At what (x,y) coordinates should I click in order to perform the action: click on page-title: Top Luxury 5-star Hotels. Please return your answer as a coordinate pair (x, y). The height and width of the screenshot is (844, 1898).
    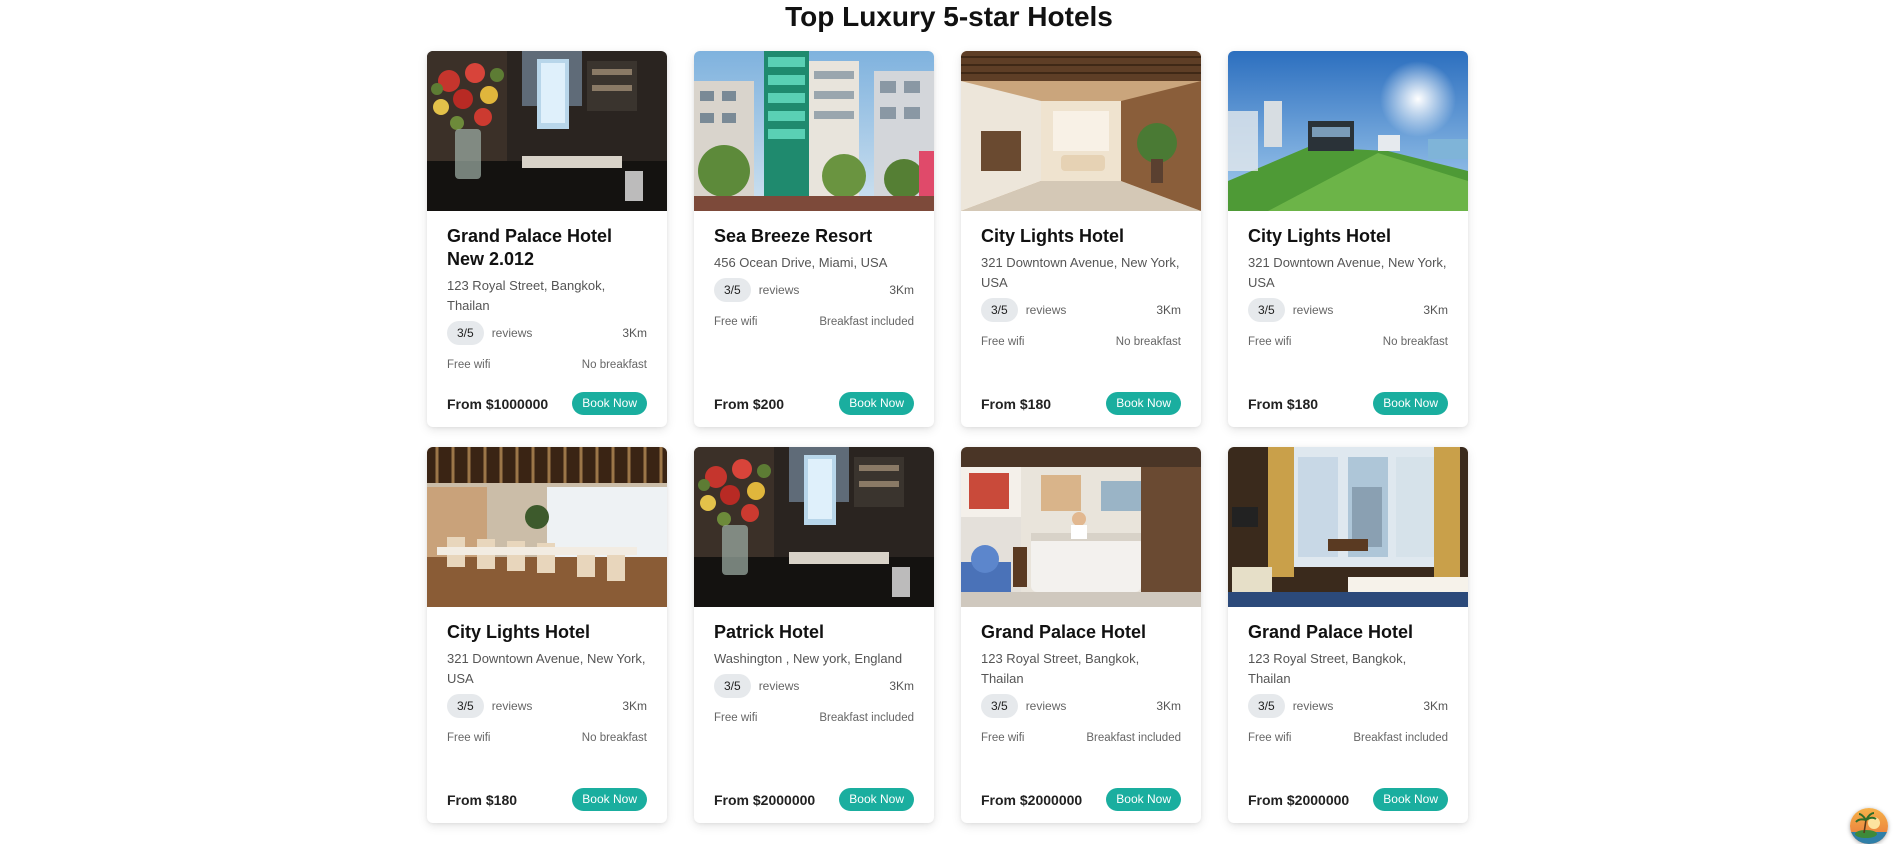
    Looking at the image, I should click on (949, 16).